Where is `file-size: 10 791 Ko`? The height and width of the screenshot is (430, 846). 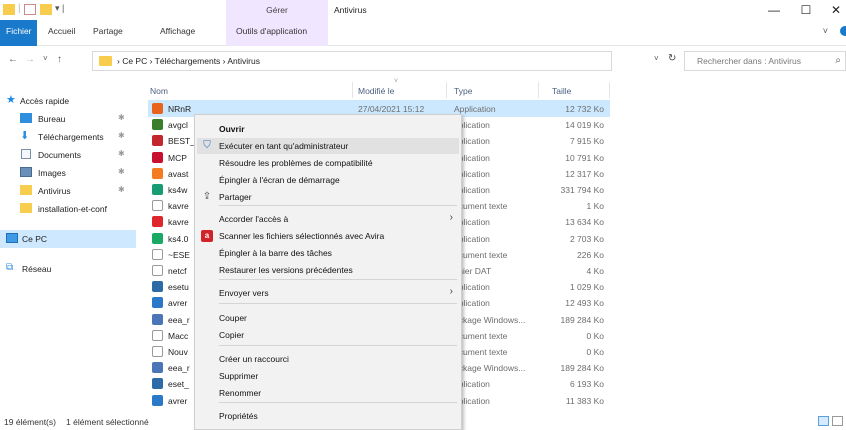
file-size: 10 791 Ko is located at coordinates (584, 157).